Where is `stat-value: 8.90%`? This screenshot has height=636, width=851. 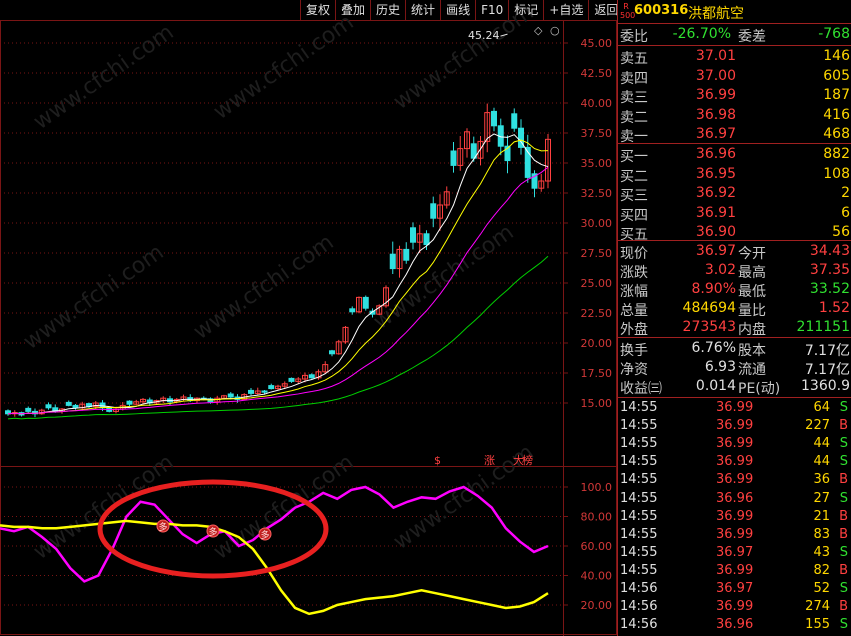
stat-value: 8.90% is located at coordinates (713, 289).